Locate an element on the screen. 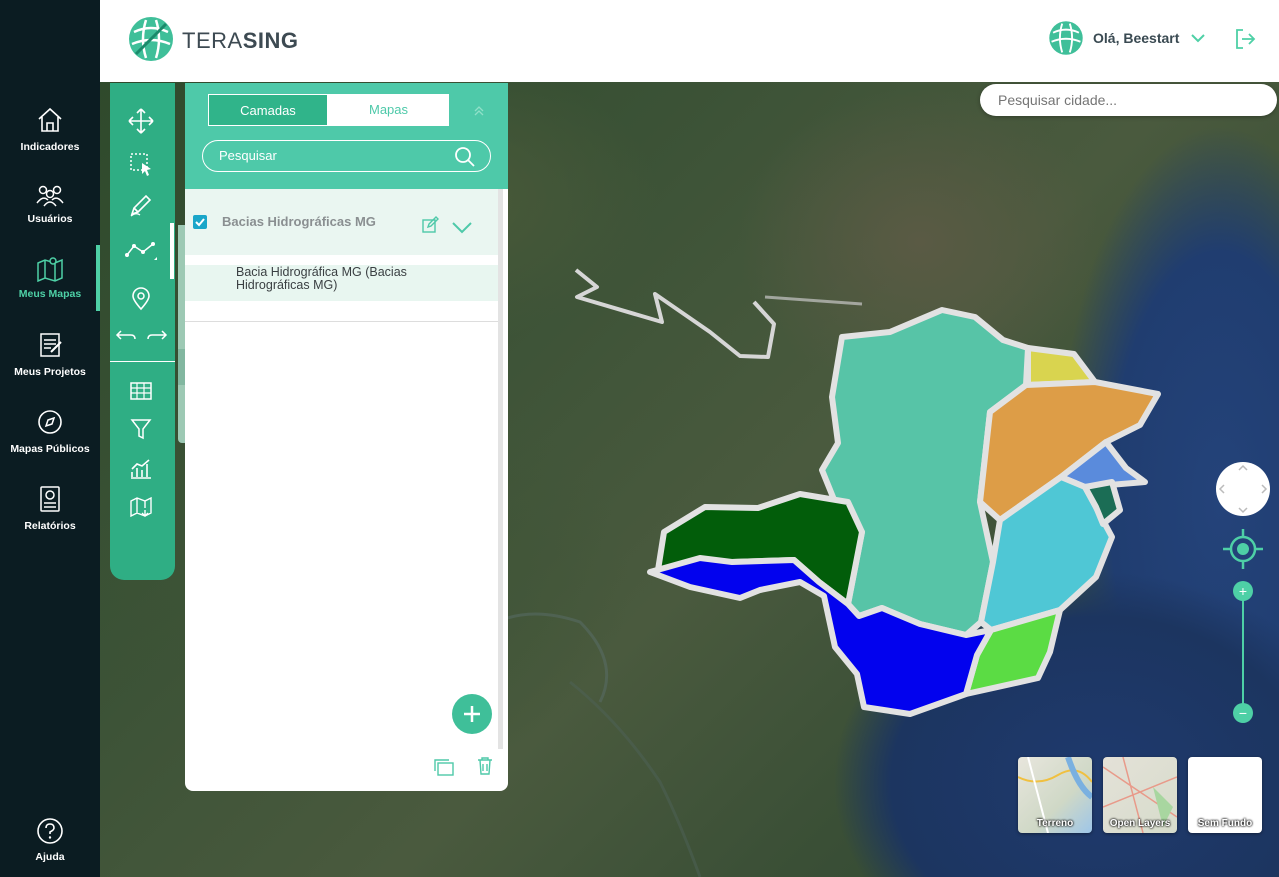 The width and height of the screenshot is (1279, 877). select-area-icon is located at coordinates (140, 164).